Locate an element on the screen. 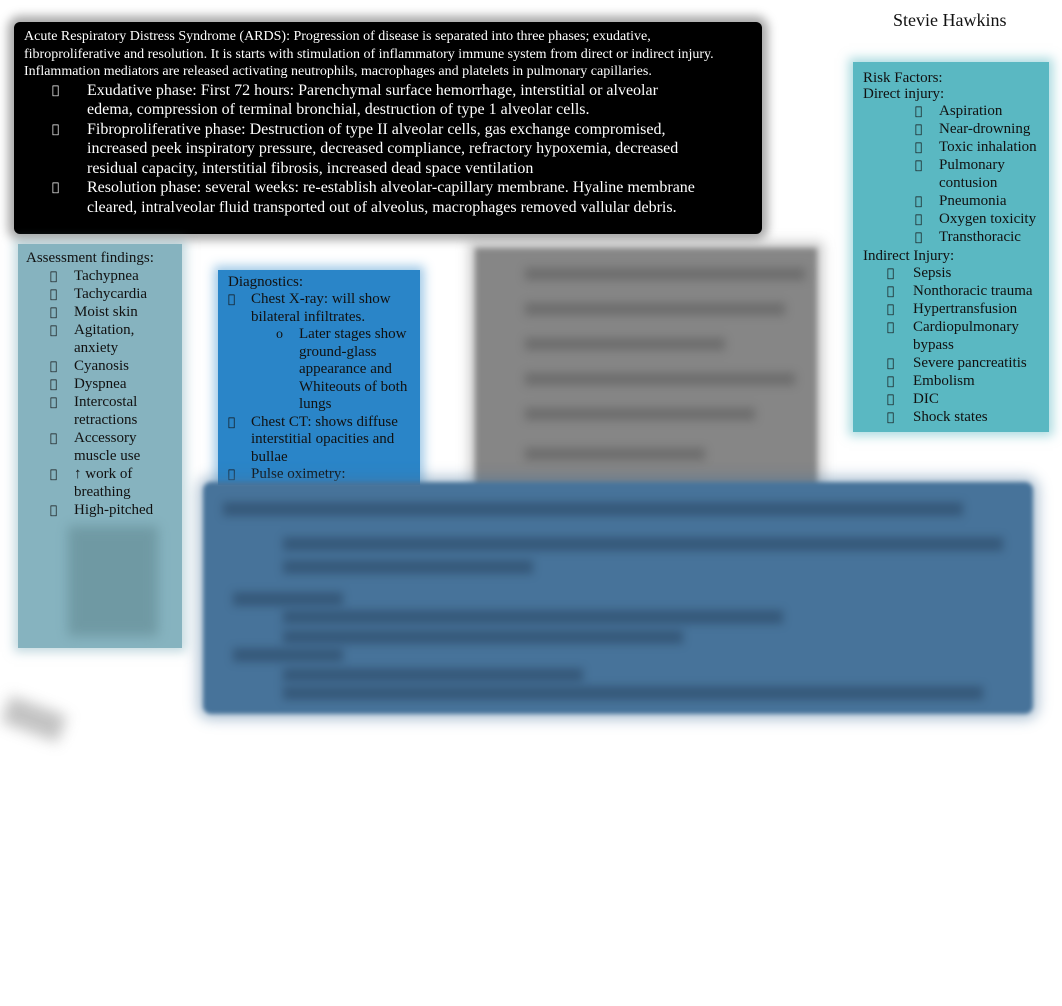  list-item: Aspiration is located at coordinates (951, 111).